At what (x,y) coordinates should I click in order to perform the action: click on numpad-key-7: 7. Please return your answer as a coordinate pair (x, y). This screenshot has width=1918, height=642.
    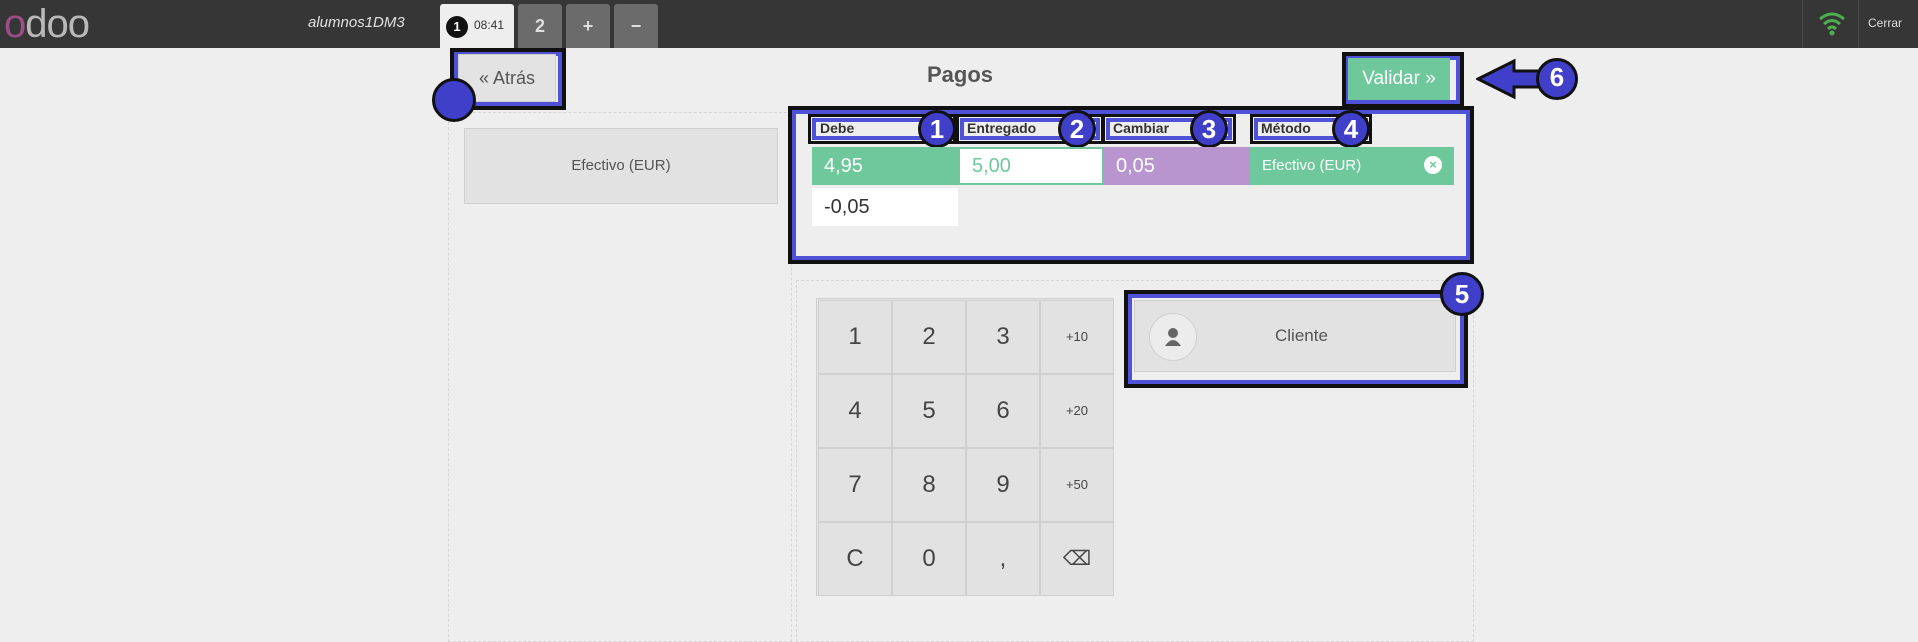
    Looking at the image, I should click on (855, 485).